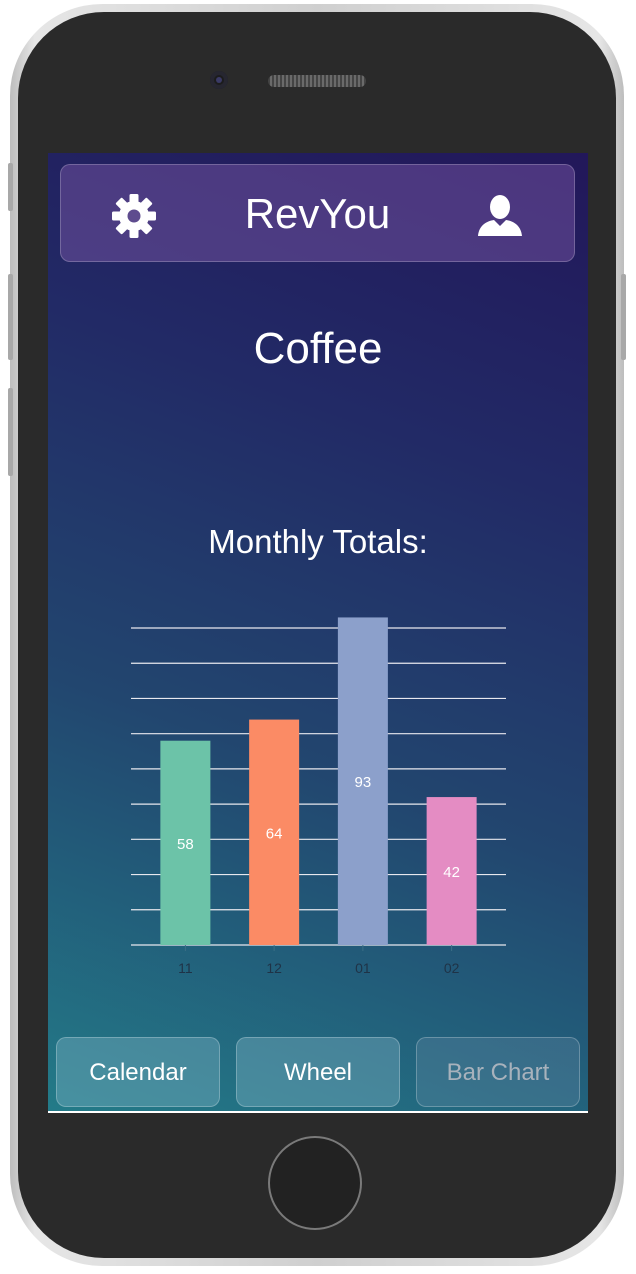 The width and height of the screenshot is (636, 1274). Describe the element at coordinates (10, 432) in the screenshot. I see `volume-down-button` at that location.